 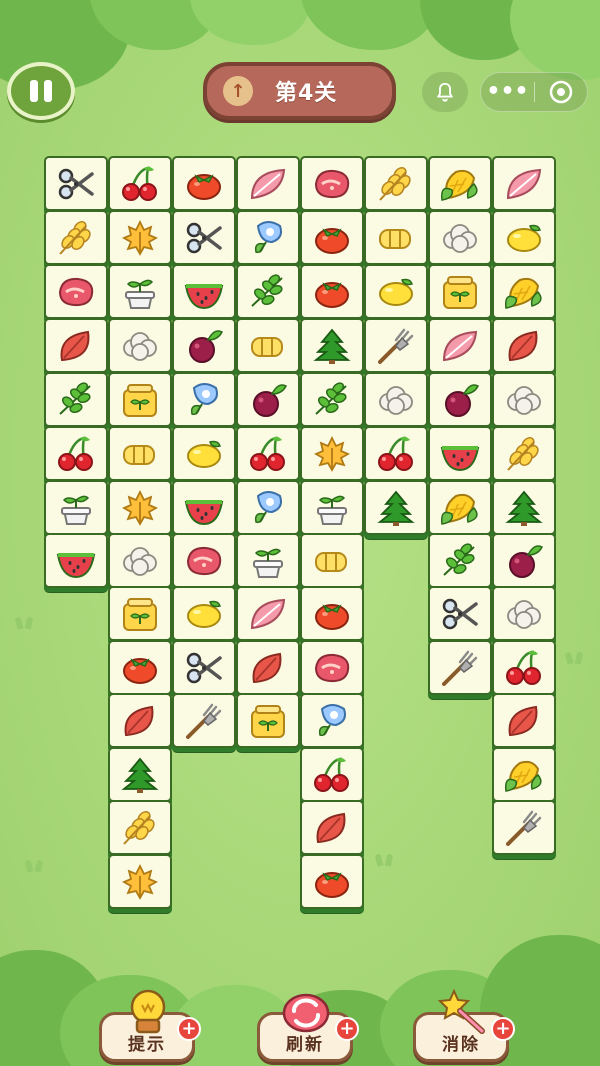 I want to click on hint-add-badge: +, so click(x=189, y=1029).